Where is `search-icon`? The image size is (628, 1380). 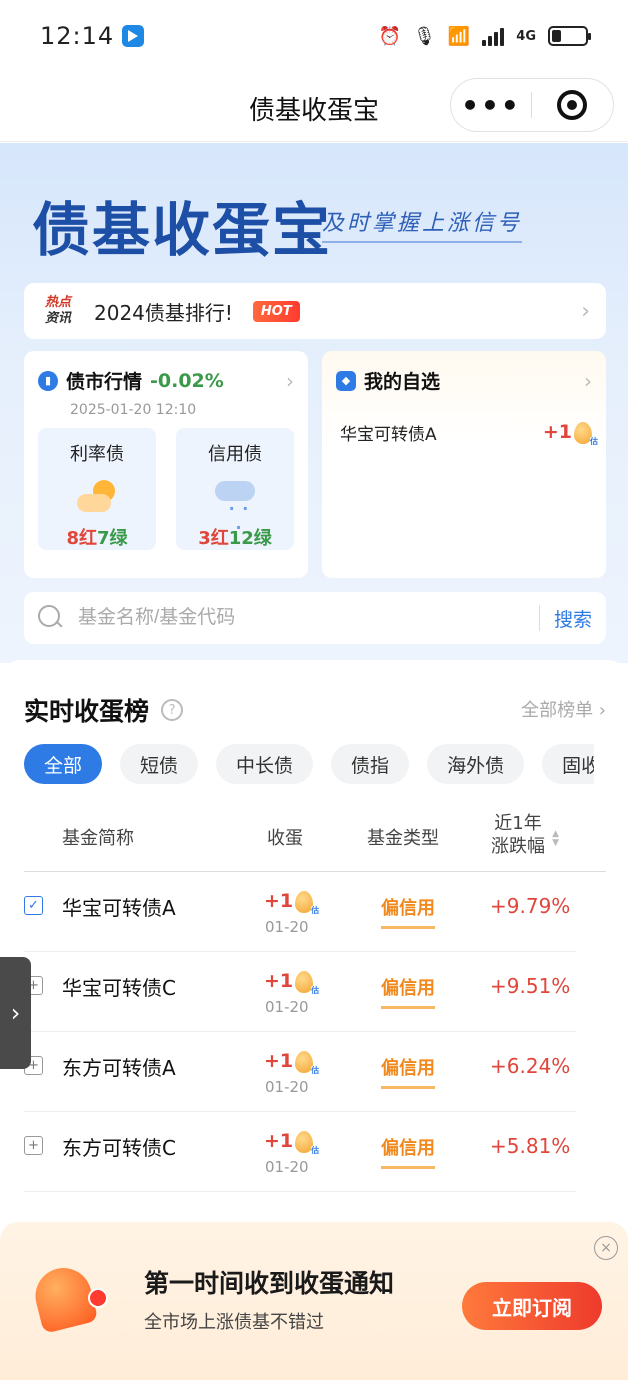 search-icon is located at coordinates (51, 618).